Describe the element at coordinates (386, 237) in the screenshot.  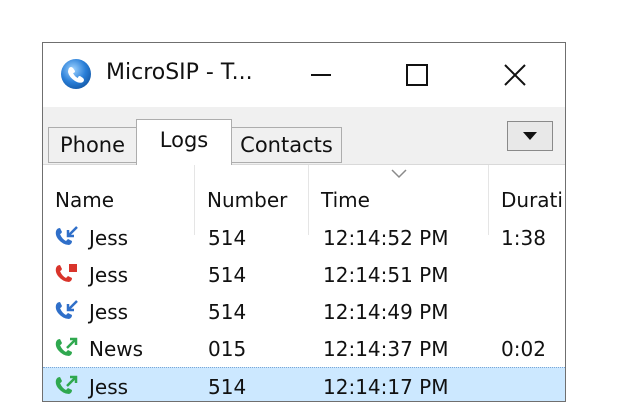
I see `row-time: 12:14:52 PM` at that location.